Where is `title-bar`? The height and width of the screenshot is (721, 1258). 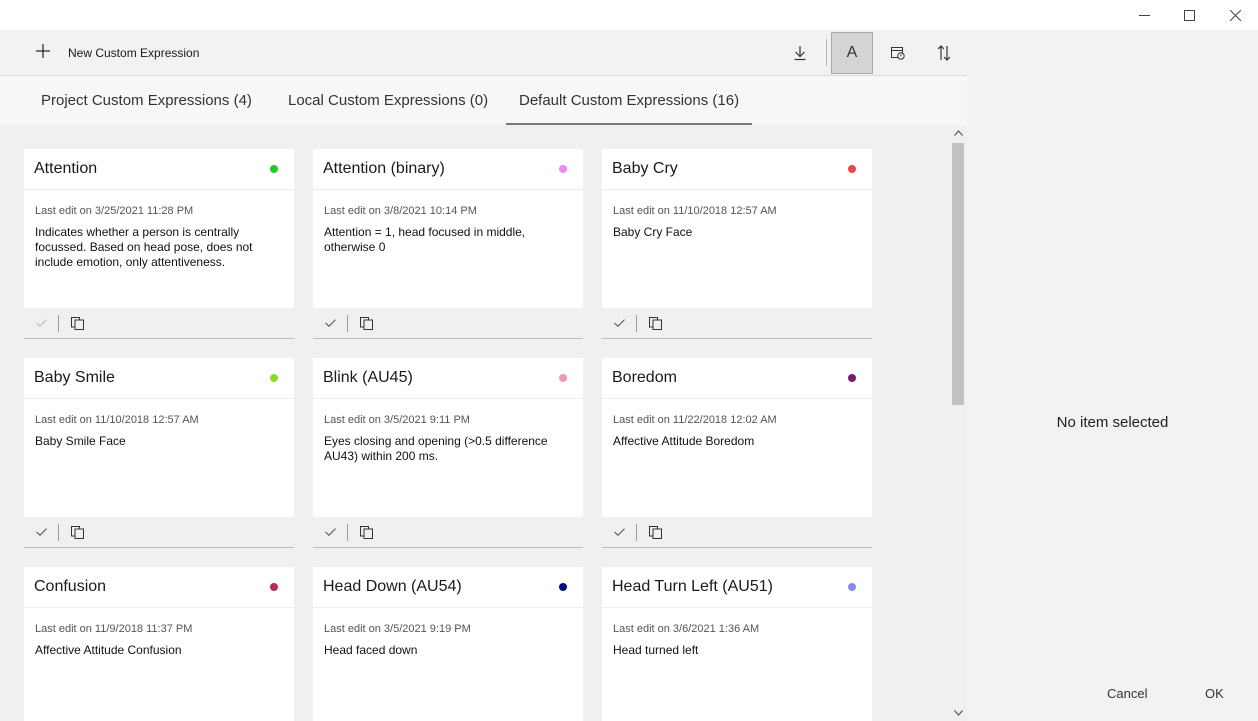
title-bar is located at coordinates (629, 15).